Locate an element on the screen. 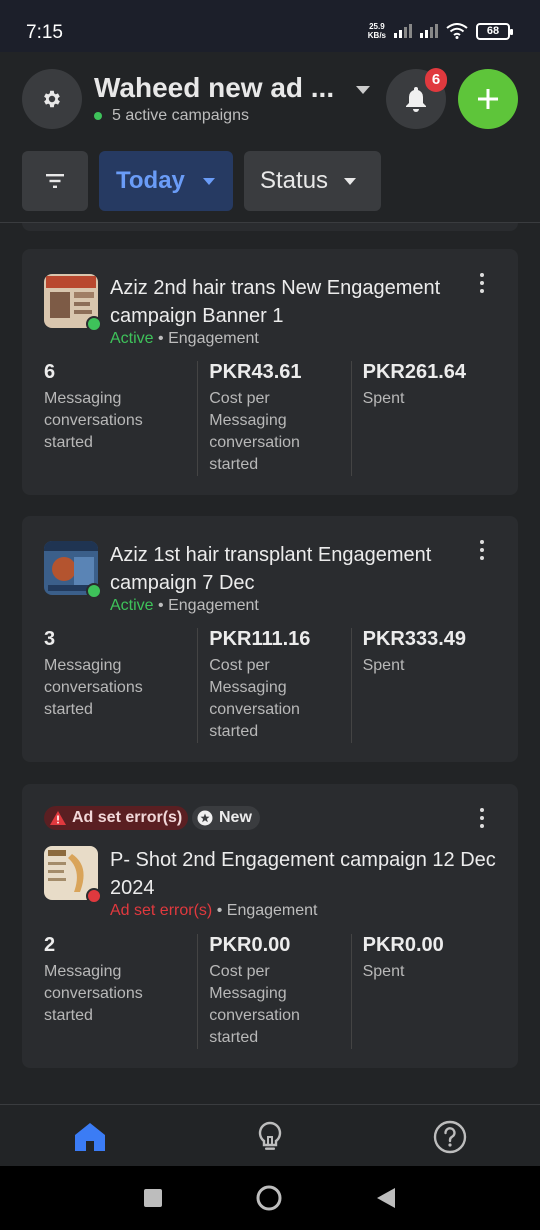 The image size is (540, 1230). metric-results: 3 Messaging conversations started is located at coordinates (120, 685).